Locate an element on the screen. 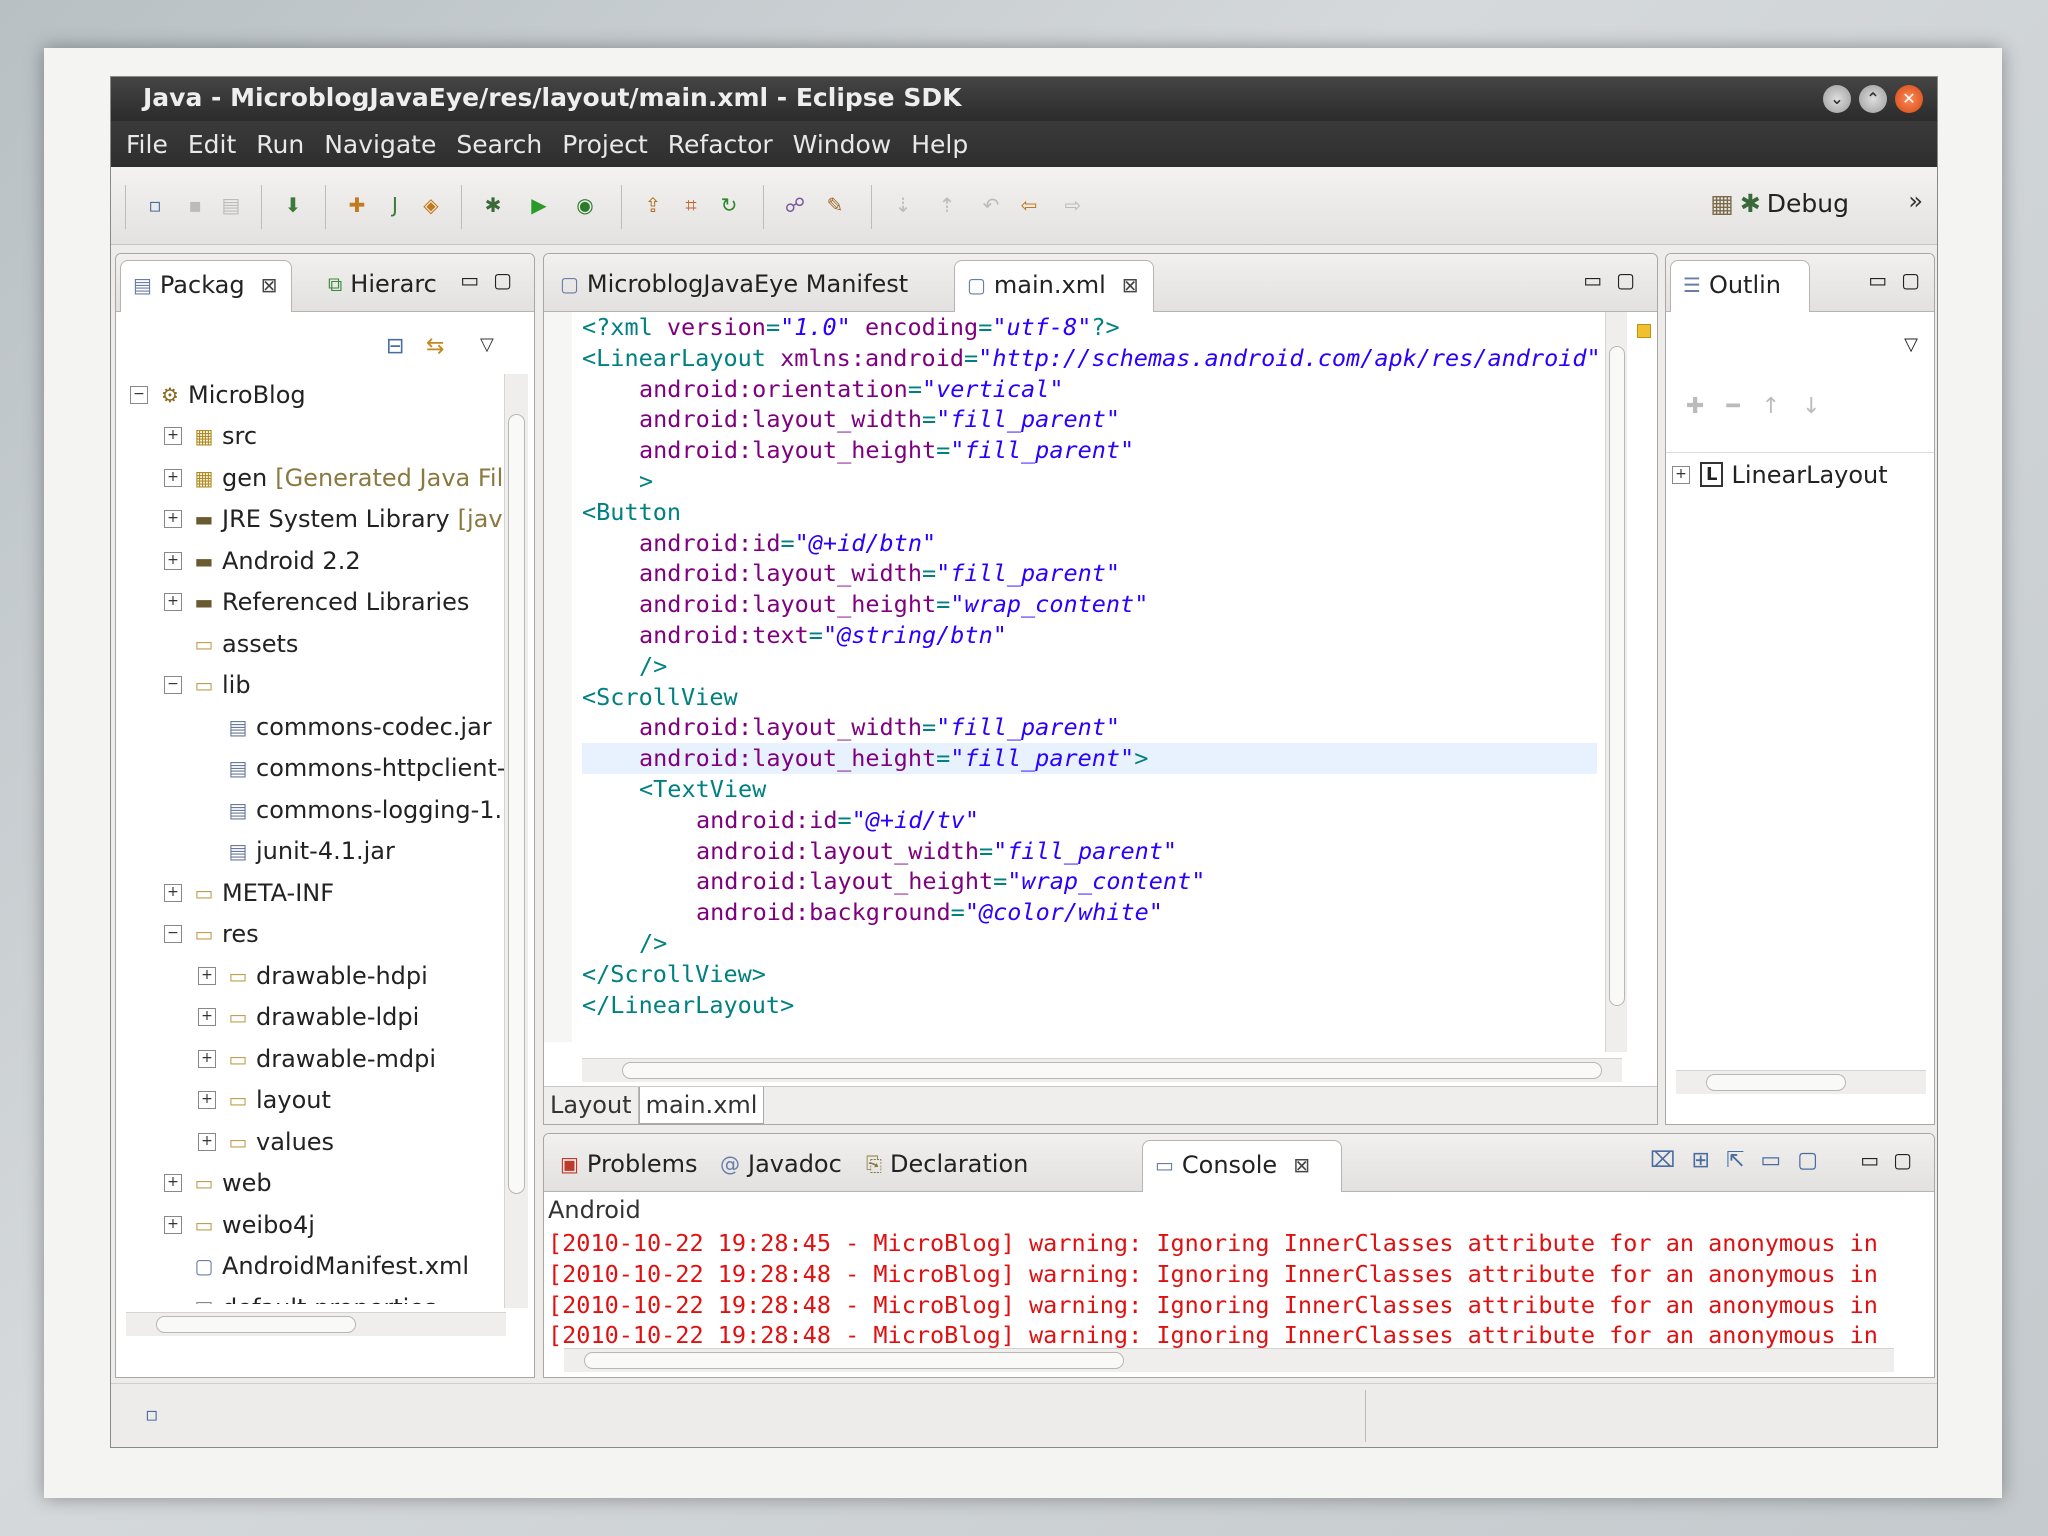  next-annotation-icon: ⇣ is located at coordinates (903, 205).